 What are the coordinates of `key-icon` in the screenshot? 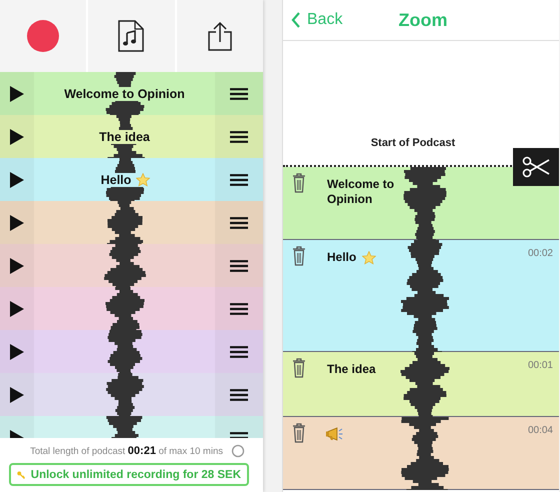 It's located at (21, 474).